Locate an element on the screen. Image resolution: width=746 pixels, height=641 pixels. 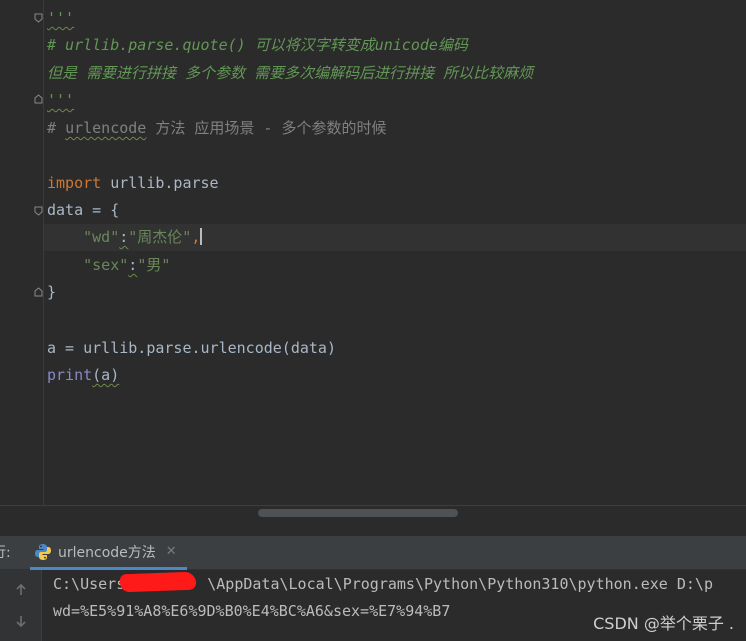
console-toolbar is located at coordinates (21, 605).